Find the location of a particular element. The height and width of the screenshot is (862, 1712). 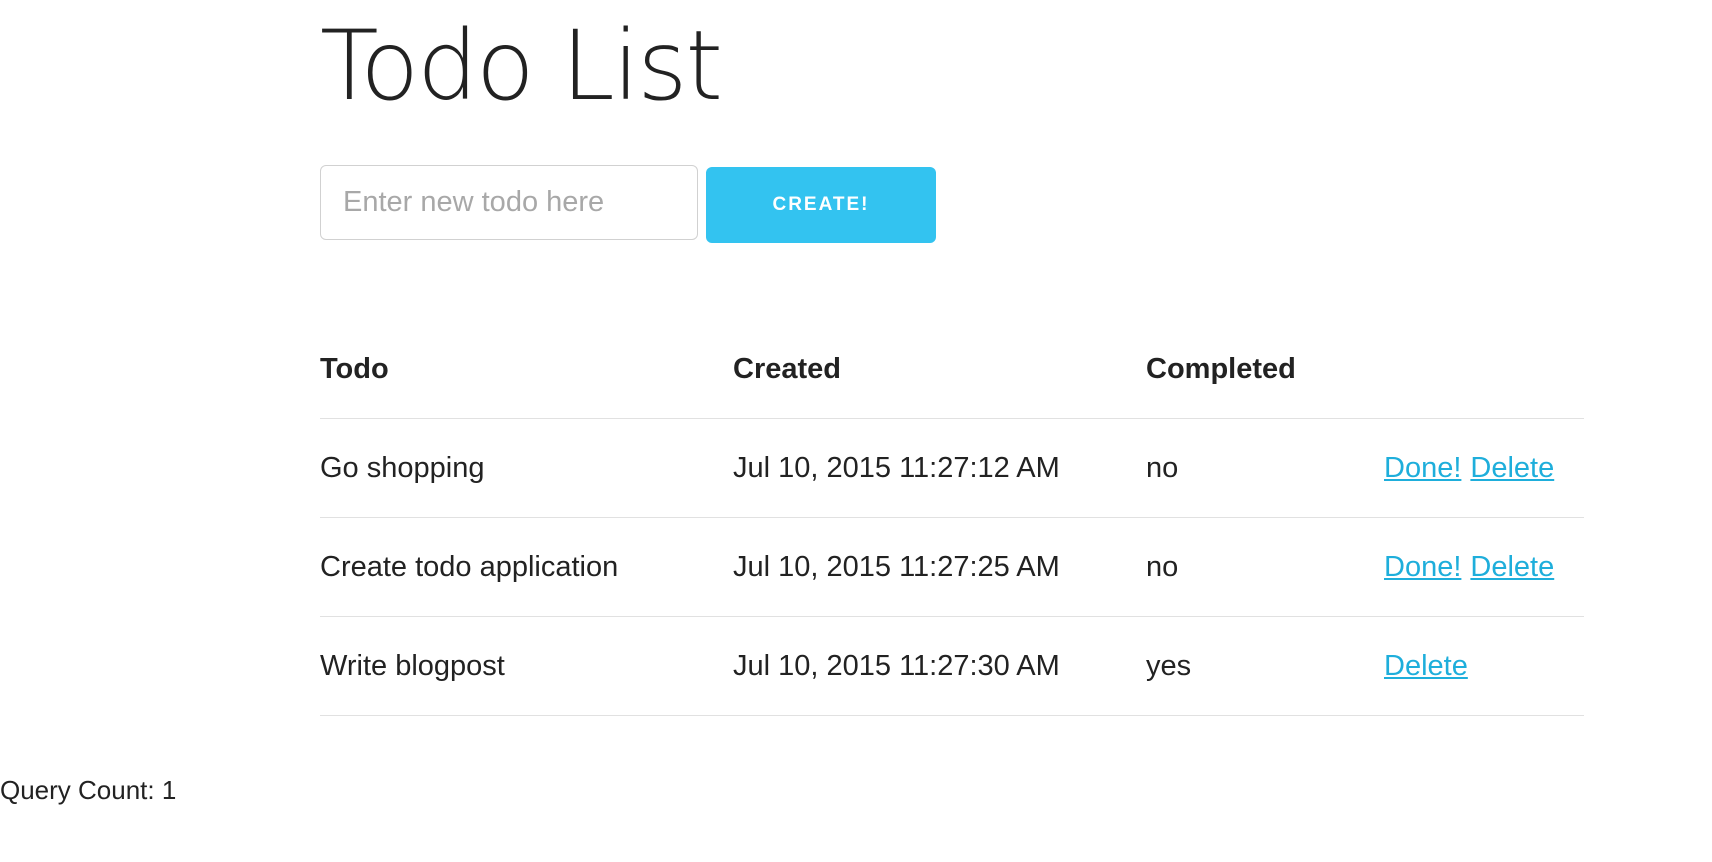

header-completed: Completed is located at coordinates (1265, 369).